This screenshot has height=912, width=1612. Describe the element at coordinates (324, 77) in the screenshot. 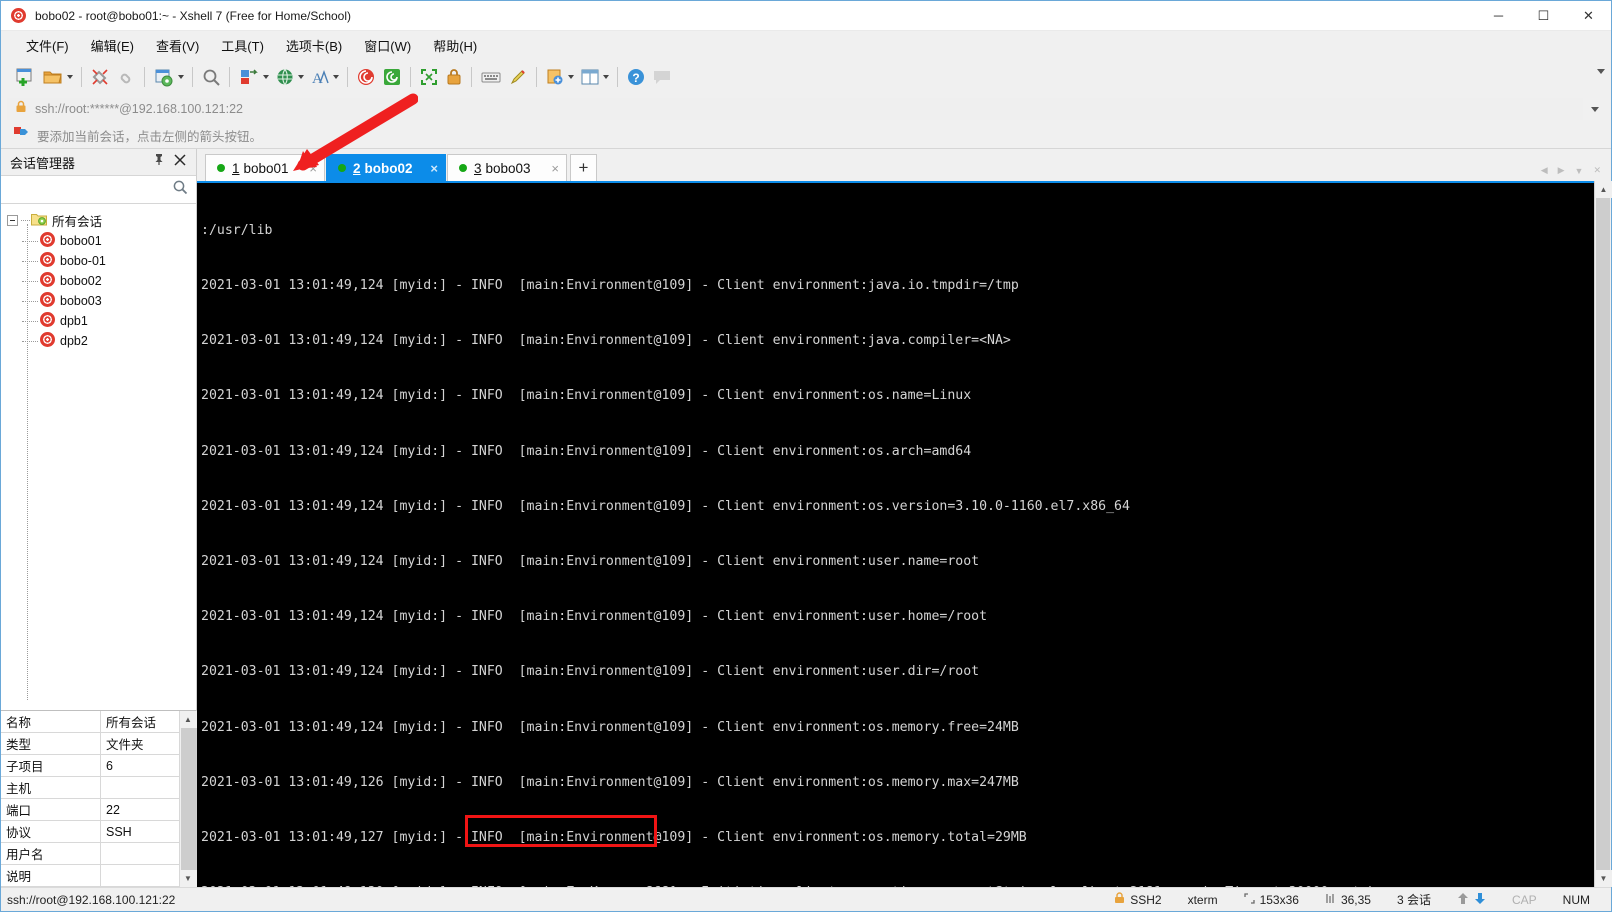

I see `font-button: A` at that location.